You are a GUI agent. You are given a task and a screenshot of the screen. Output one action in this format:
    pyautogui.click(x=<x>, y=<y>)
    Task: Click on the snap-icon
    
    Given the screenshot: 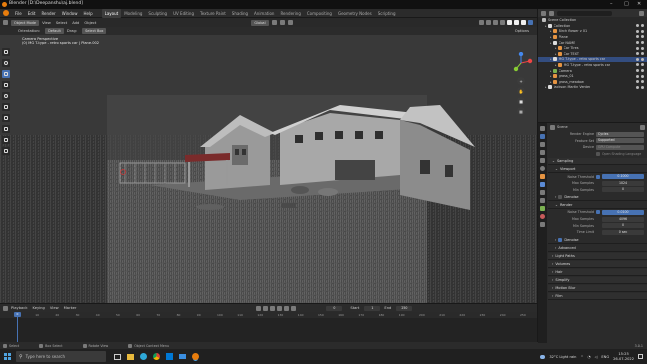 What is the action you would take?
    pyautogui.click(x=282, y=22)
    